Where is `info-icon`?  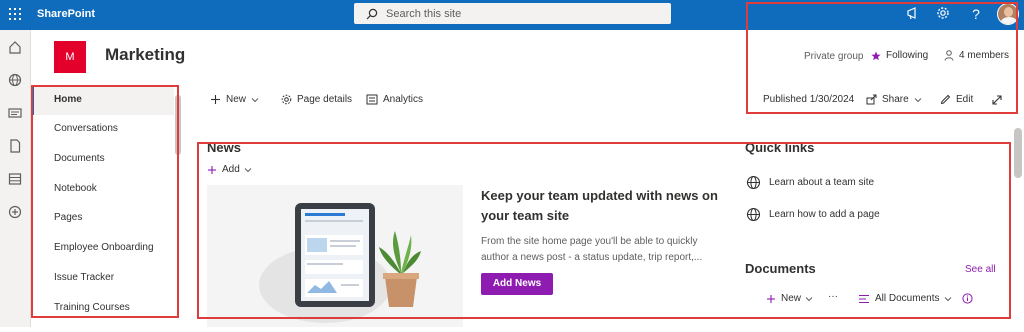
info-icon is located at coordinates (967, 298).